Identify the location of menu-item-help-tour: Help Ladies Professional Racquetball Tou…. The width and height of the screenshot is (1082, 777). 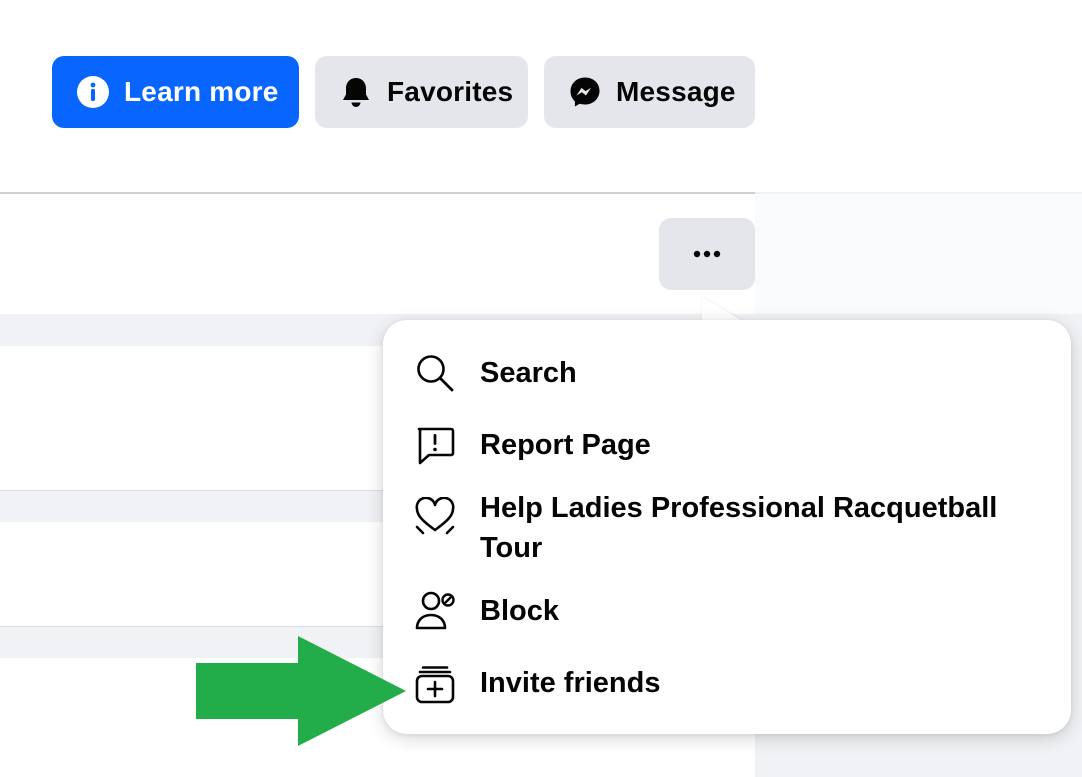
(727, 528).